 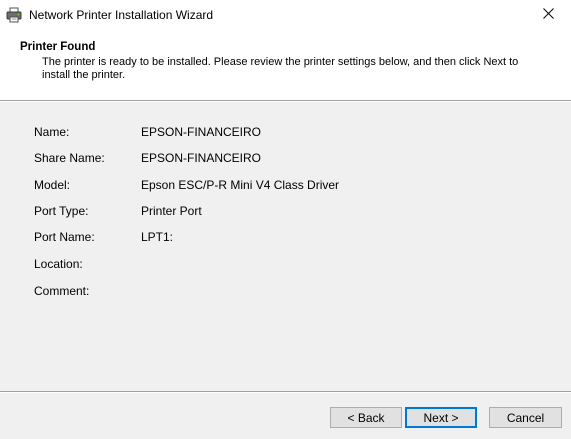 What do you see at coordinates (285, 15) in the screenshot?
I see `title-bar: Network Printer Installation Wizard` at bounding box center [285, 15].